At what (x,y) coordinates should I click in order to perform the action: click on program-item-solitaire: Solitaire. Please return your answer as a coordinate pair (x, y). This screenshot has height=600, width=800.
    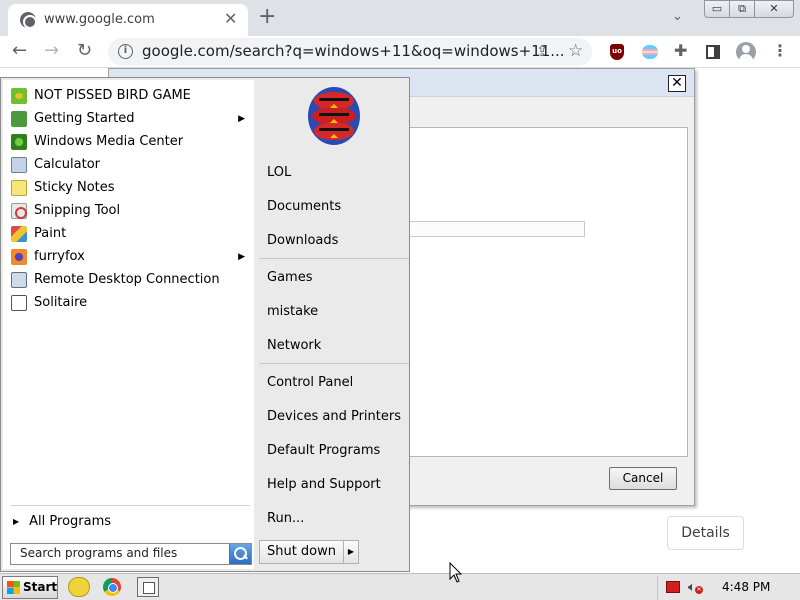
    Looking at the image, I should click on (131, 303).